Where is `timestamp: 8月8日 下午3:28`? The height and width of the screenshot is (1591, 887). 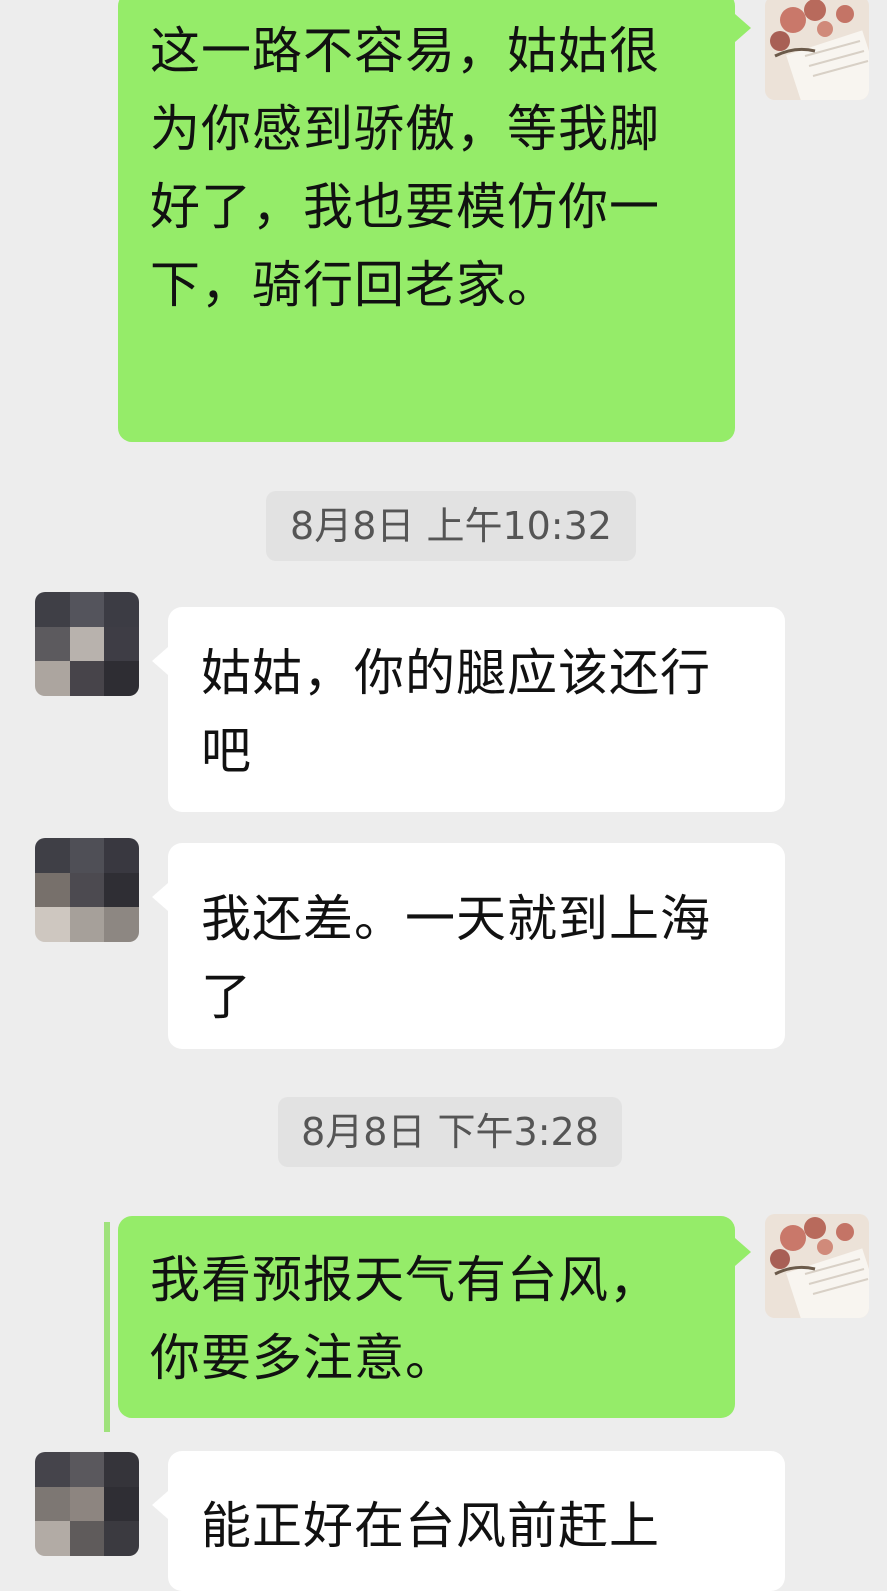
timestamp: 8月8日 下午3:28 is located at coordinates (450, 1132).